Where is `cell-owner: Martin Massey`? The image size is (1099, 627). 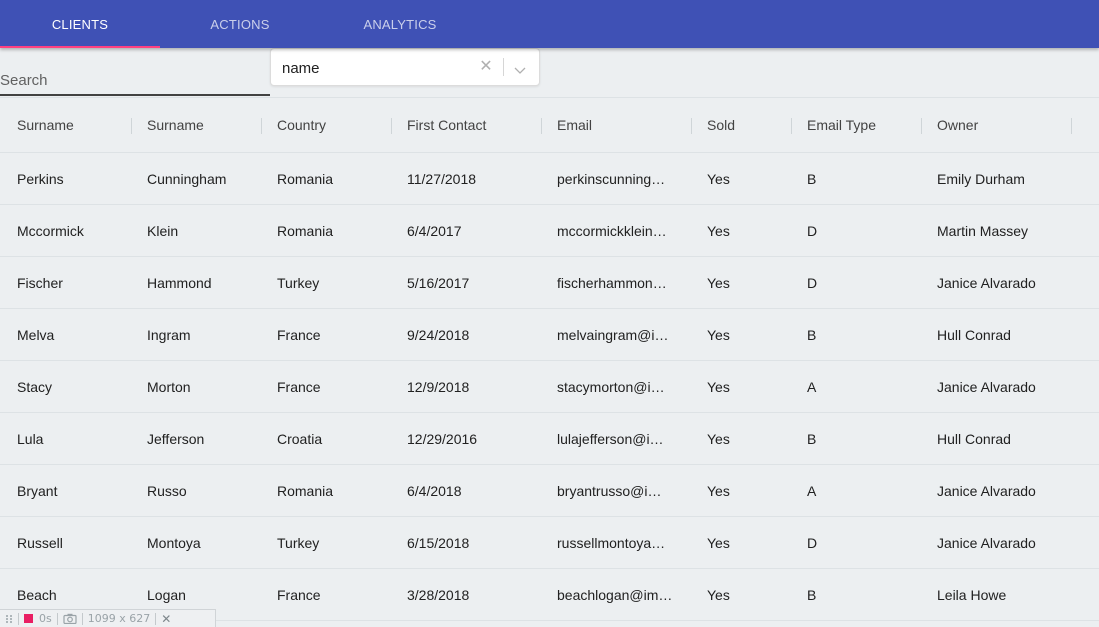 cell-owner: Martin Massey is located at coordinates (983, 230).